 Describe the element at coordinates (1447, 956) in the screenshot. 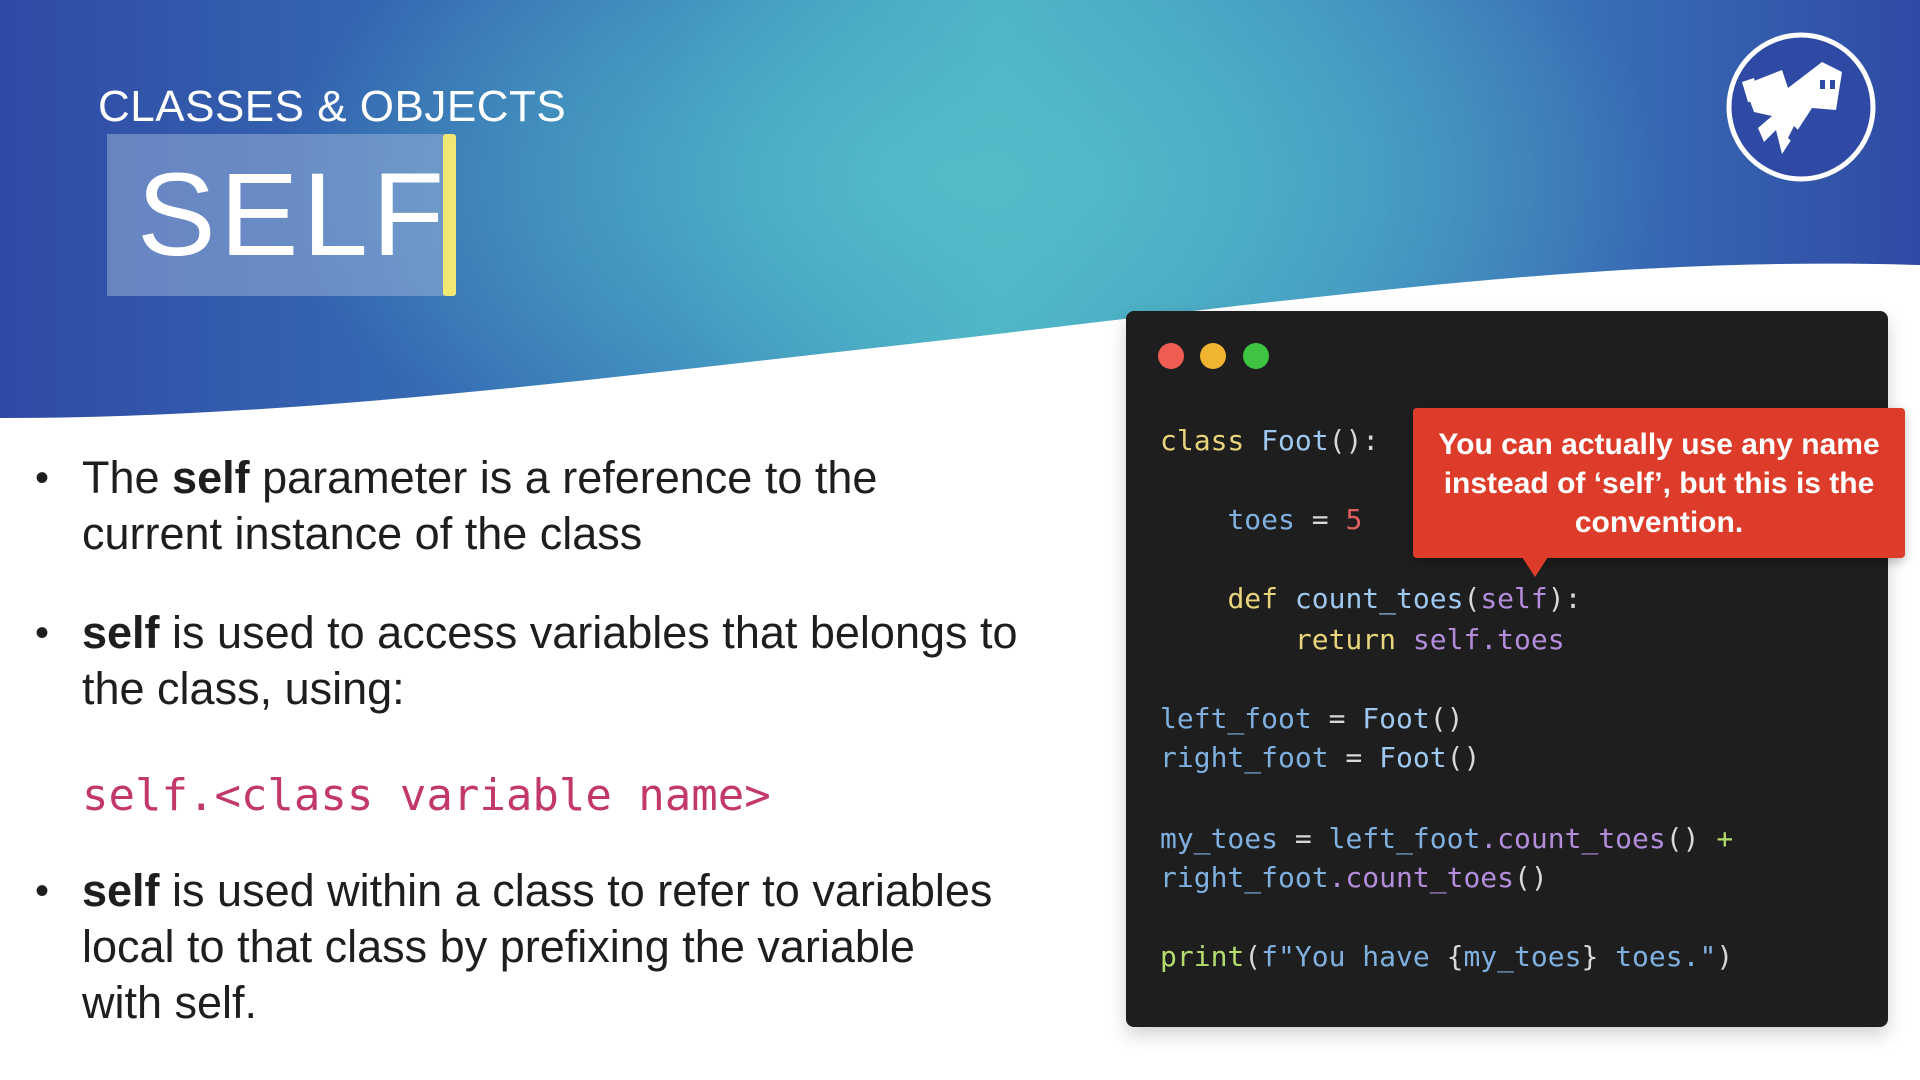

I see `code-line: print(f"You have {my_toes} toes.")` at that location.